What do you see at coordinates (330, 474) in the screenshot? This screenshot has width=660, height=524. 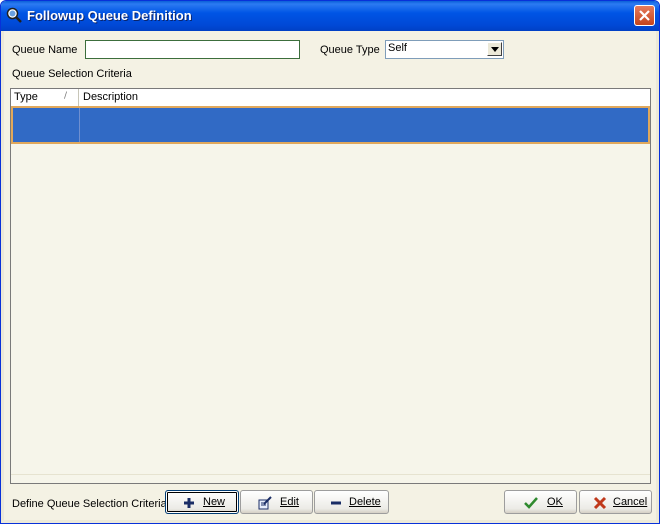 I see `grid-divider` at bounding box center [330, 474].